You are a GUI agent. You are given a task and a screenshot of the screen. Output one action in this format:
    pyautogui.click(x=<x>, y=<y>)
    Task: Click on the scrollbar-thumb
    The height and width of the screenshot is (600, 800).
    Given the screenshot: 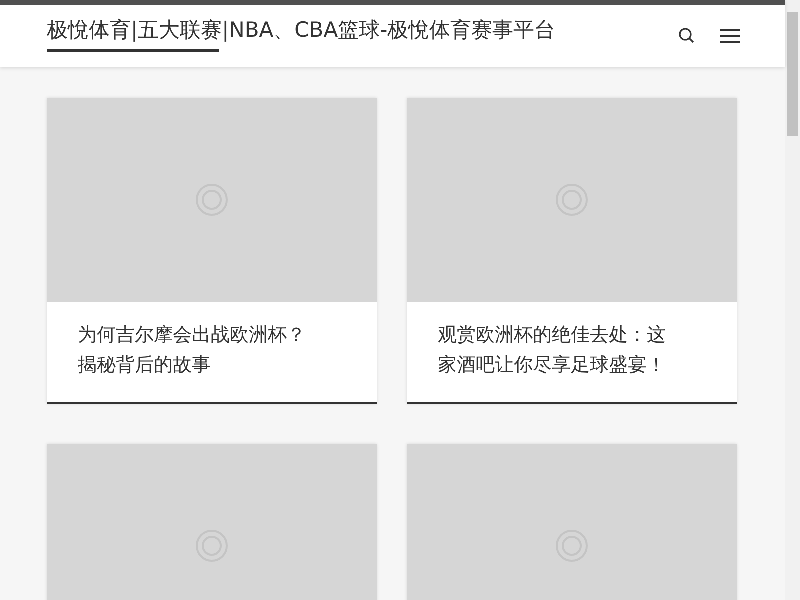 What is the action you would take?
    pyautogui.click(x=792, y=74)
    